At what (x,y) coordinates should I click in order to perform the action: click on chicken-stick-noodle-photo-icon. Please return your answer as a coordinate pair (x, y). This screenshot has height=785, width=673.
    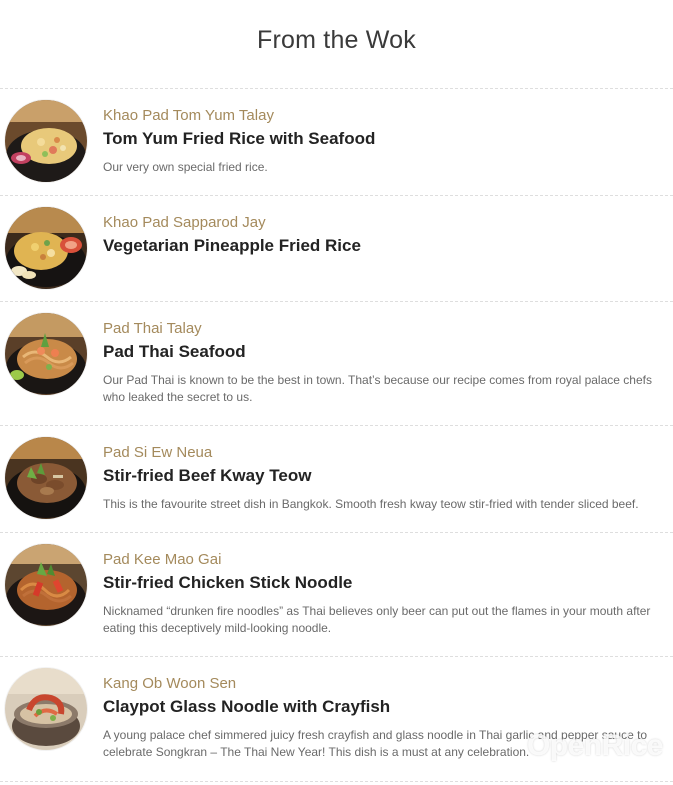
    Looking at the image, I should click on (46, 585).